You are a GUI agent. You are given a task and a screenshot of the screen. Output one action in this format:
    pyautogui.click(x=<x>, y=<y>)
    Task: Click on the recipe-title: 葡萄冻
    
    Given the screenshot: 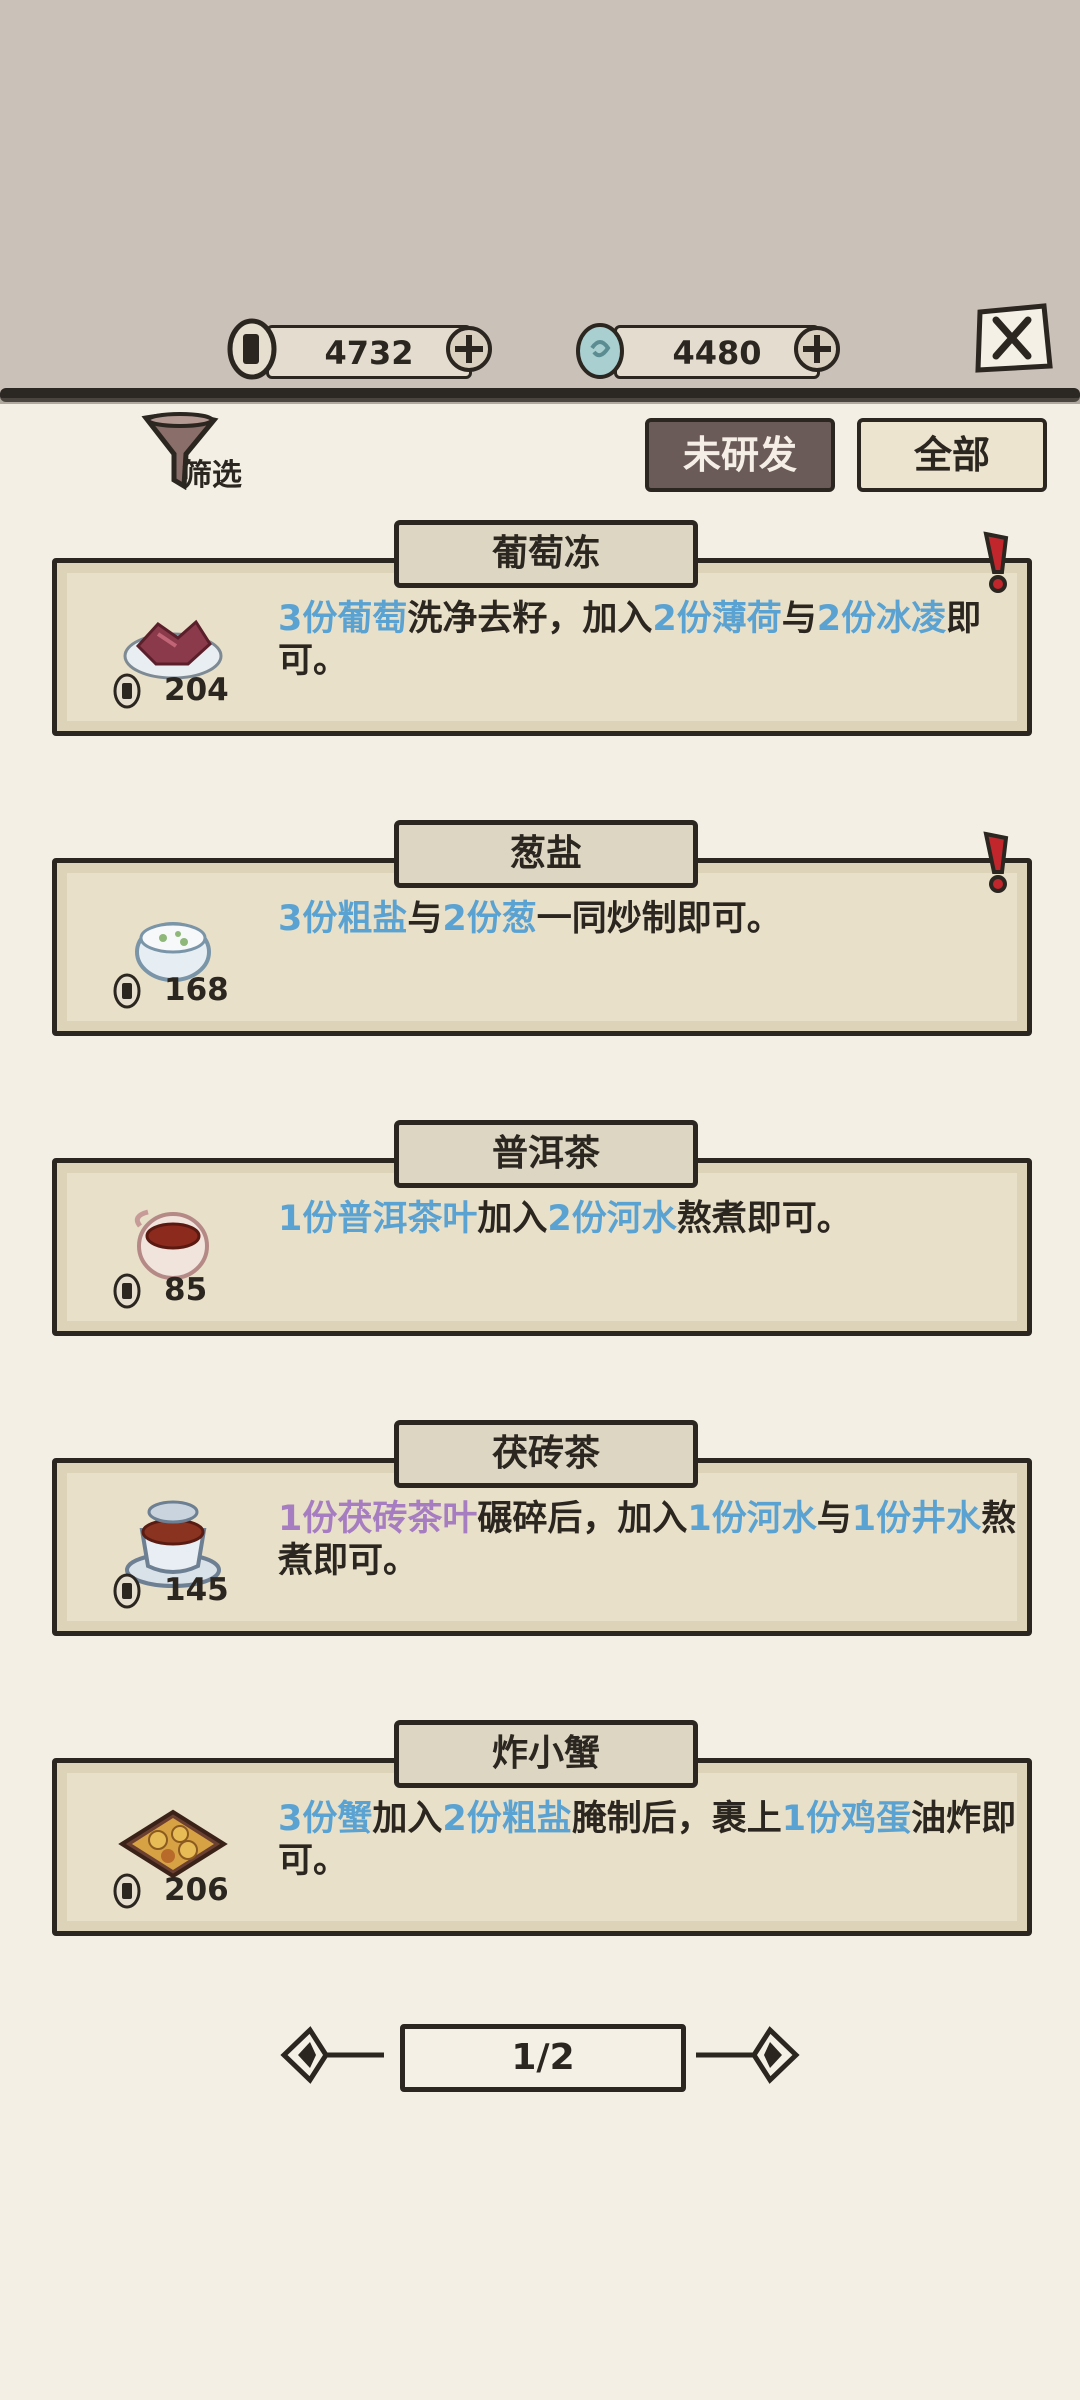 What is the action you would take?
    pyautogui.click(x=546, y=554)
    